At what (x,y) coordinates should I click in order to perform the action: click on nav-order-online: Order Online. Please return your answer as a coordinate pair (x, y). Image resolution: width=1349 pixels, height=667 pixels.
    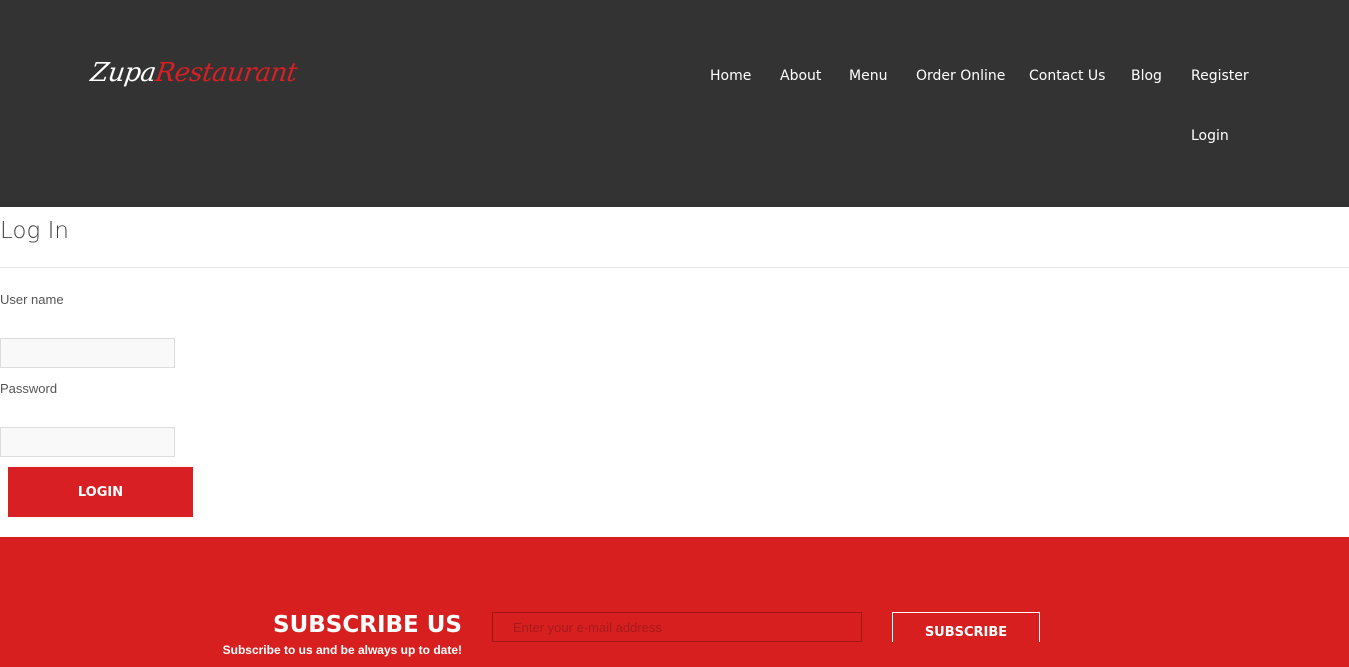
    Looking at the image, I should click on (960, 76).